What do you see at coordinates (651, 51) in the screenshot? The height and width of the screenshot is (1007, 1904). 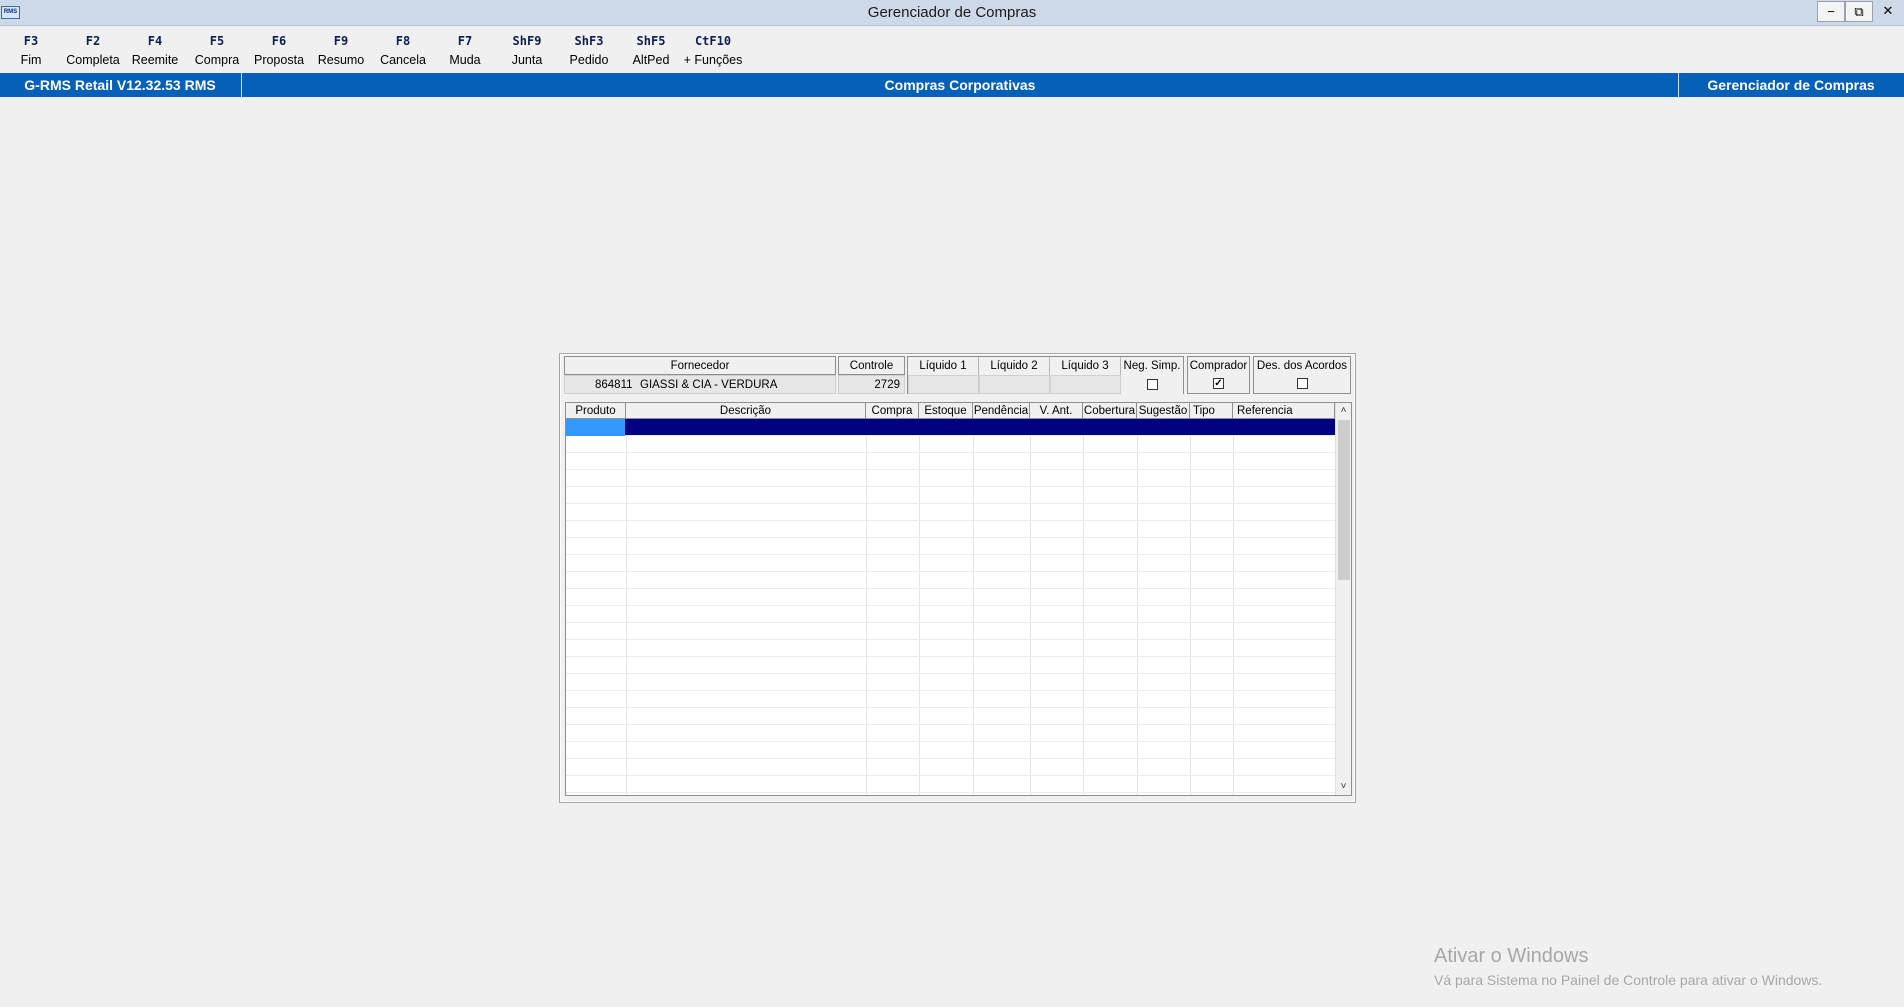 I see `fkey-altped-button: ShF5 AltPed` at bounding box center [651, 51].